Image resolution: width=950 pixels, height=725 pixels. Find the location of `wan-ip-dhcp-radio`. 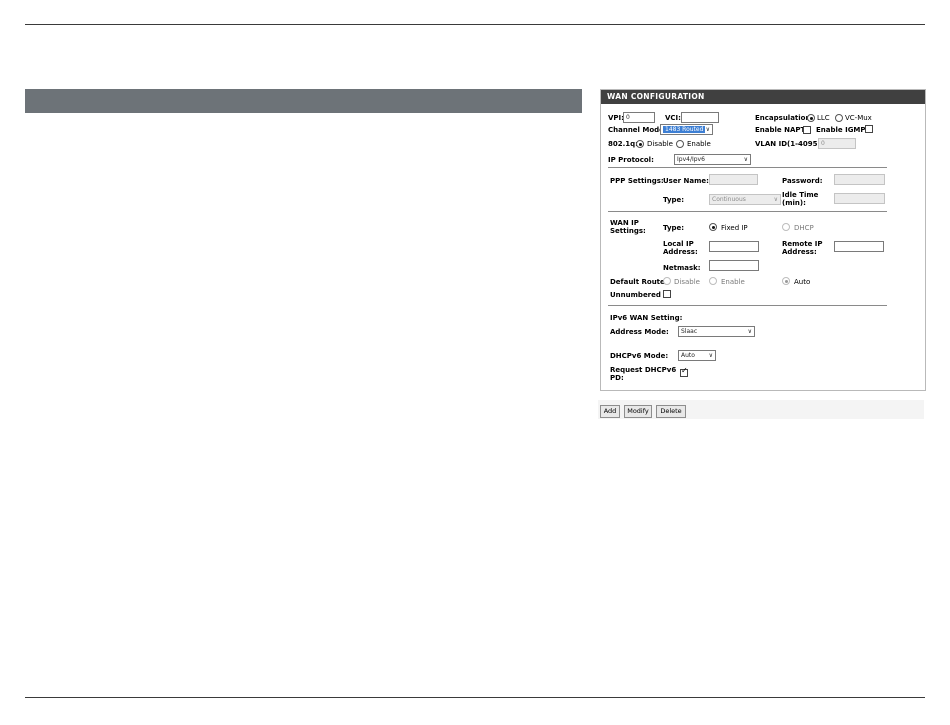

wan-ip-dhcp-radio is located at coordinates (786, 227).